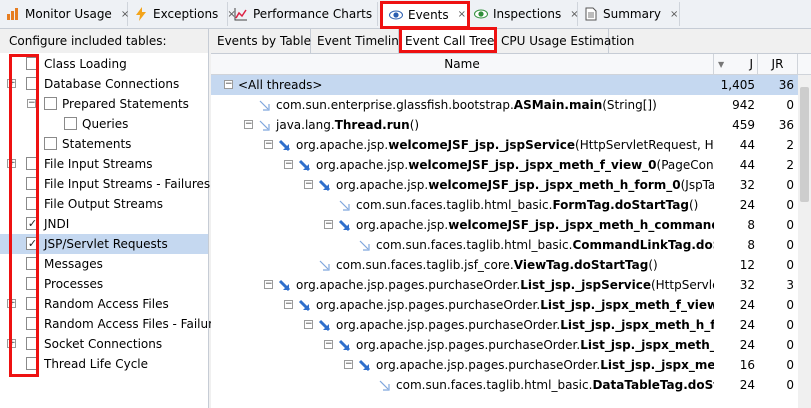 This screenshot has width=811, height=408. Describe the element at coordinates (96, 364) in the screenshot. I see `table-item-label: Thread Life Cycle` at that location.